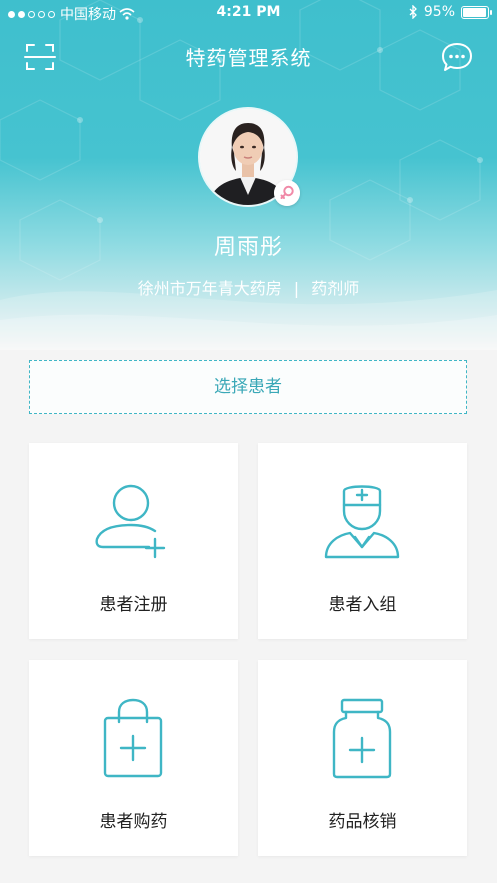 Image resolution: width=497 pixels, height=883 pixels. I want to click on select-patient-button: 选择患者, so click(248, 387).